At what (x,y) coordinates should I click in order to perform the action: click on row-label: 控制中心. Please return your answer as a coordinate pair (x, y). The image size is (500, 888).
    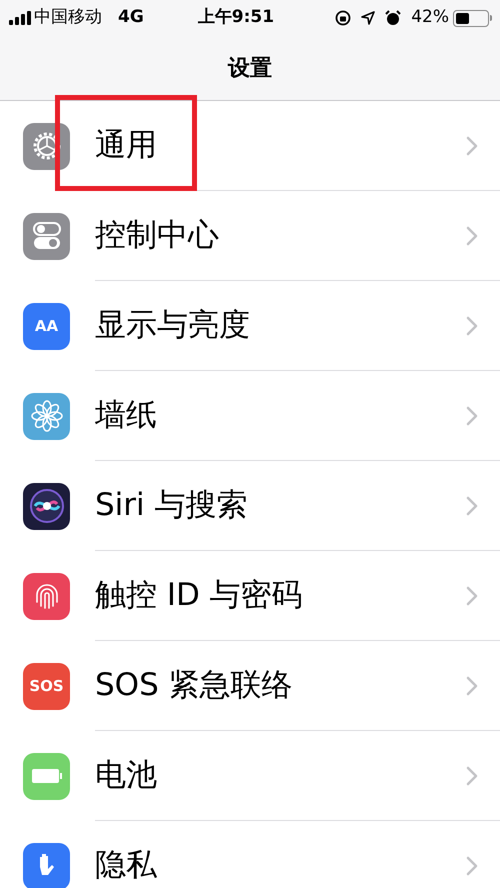
    Looking at the image, I should click on (157, 236).